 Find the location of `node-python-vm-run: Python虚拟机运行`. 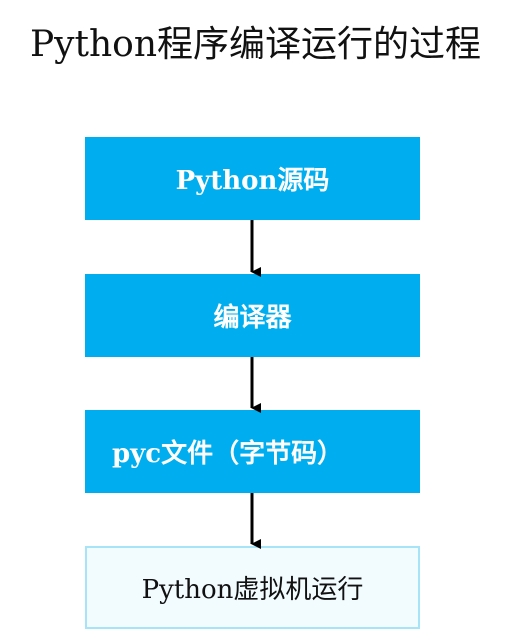

node-python-vm-run: Python虚拟机运行 is located at coordinates (252, 587).